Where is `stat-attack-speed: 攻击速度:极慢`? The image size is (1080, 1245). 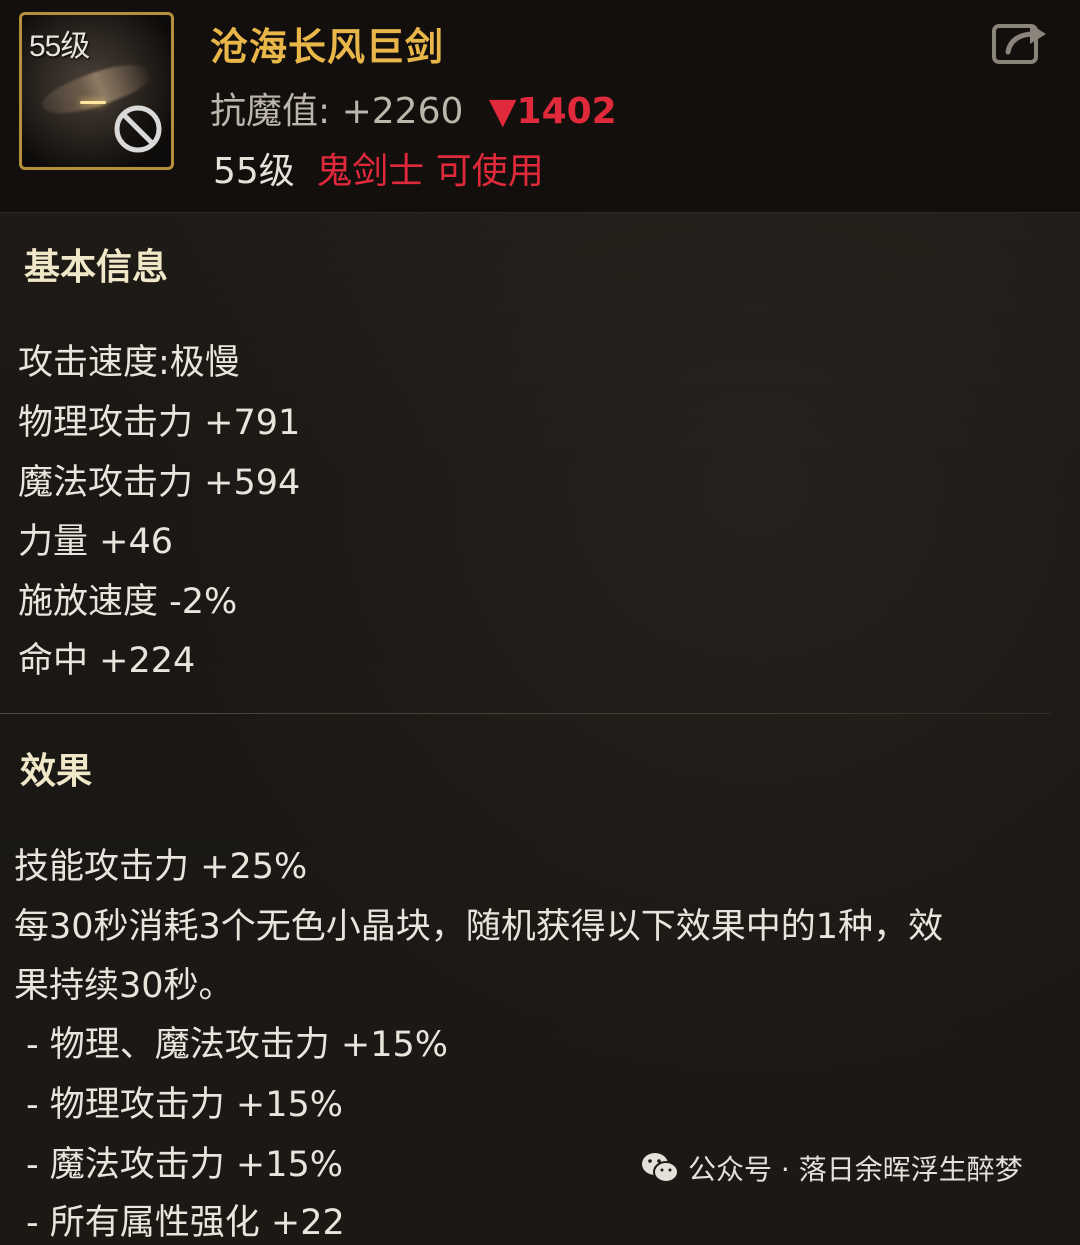
stat-attack-speed: 攻击速度:极慢 is located at coordinates (129, 363).